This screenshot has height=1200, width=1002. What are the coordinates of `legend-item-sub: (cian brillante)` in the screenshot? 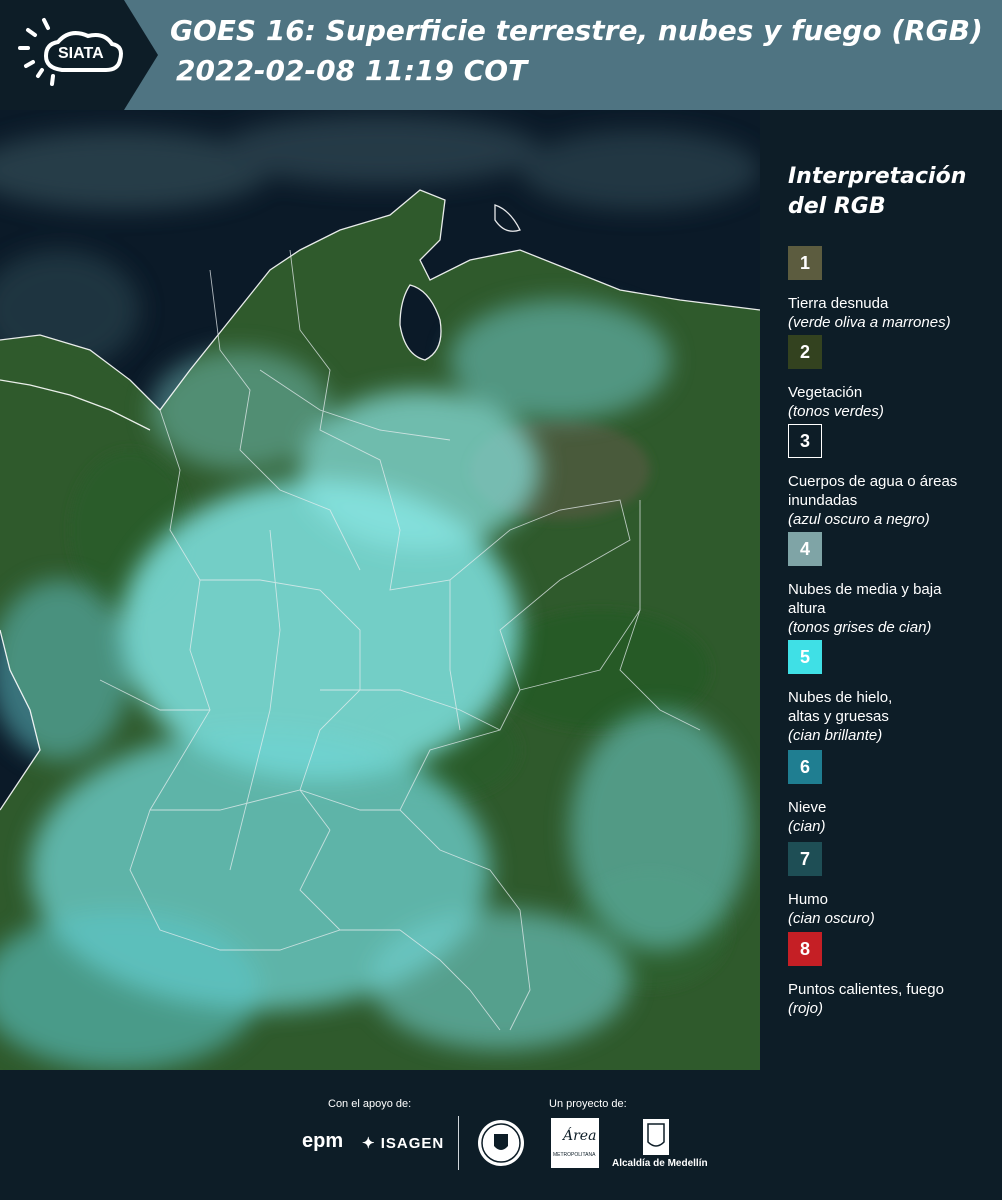 It's located at (835, 735).